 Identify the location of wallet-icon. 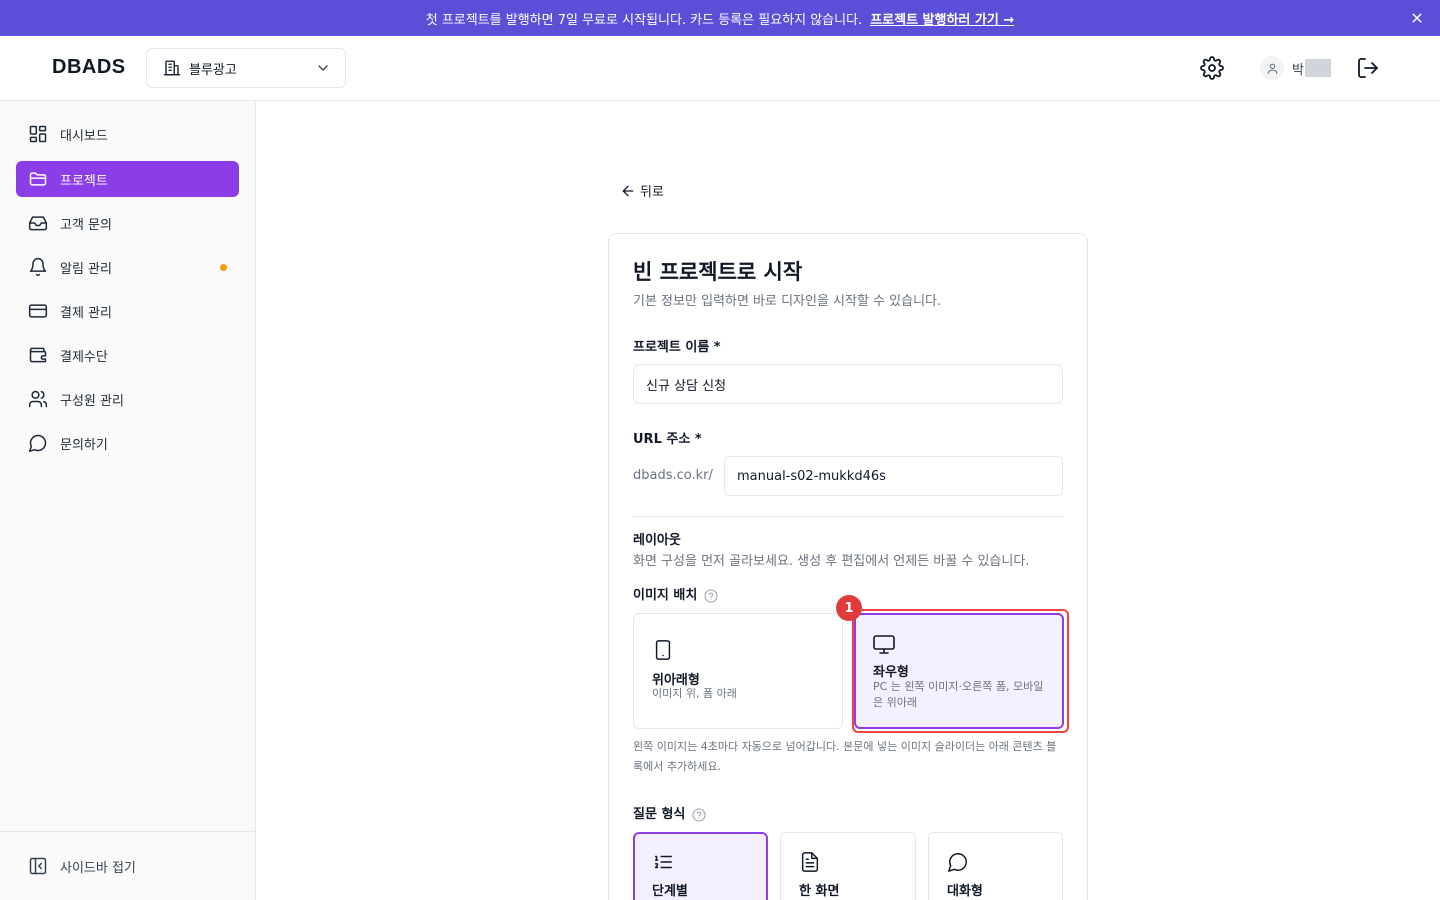
(38, 355).